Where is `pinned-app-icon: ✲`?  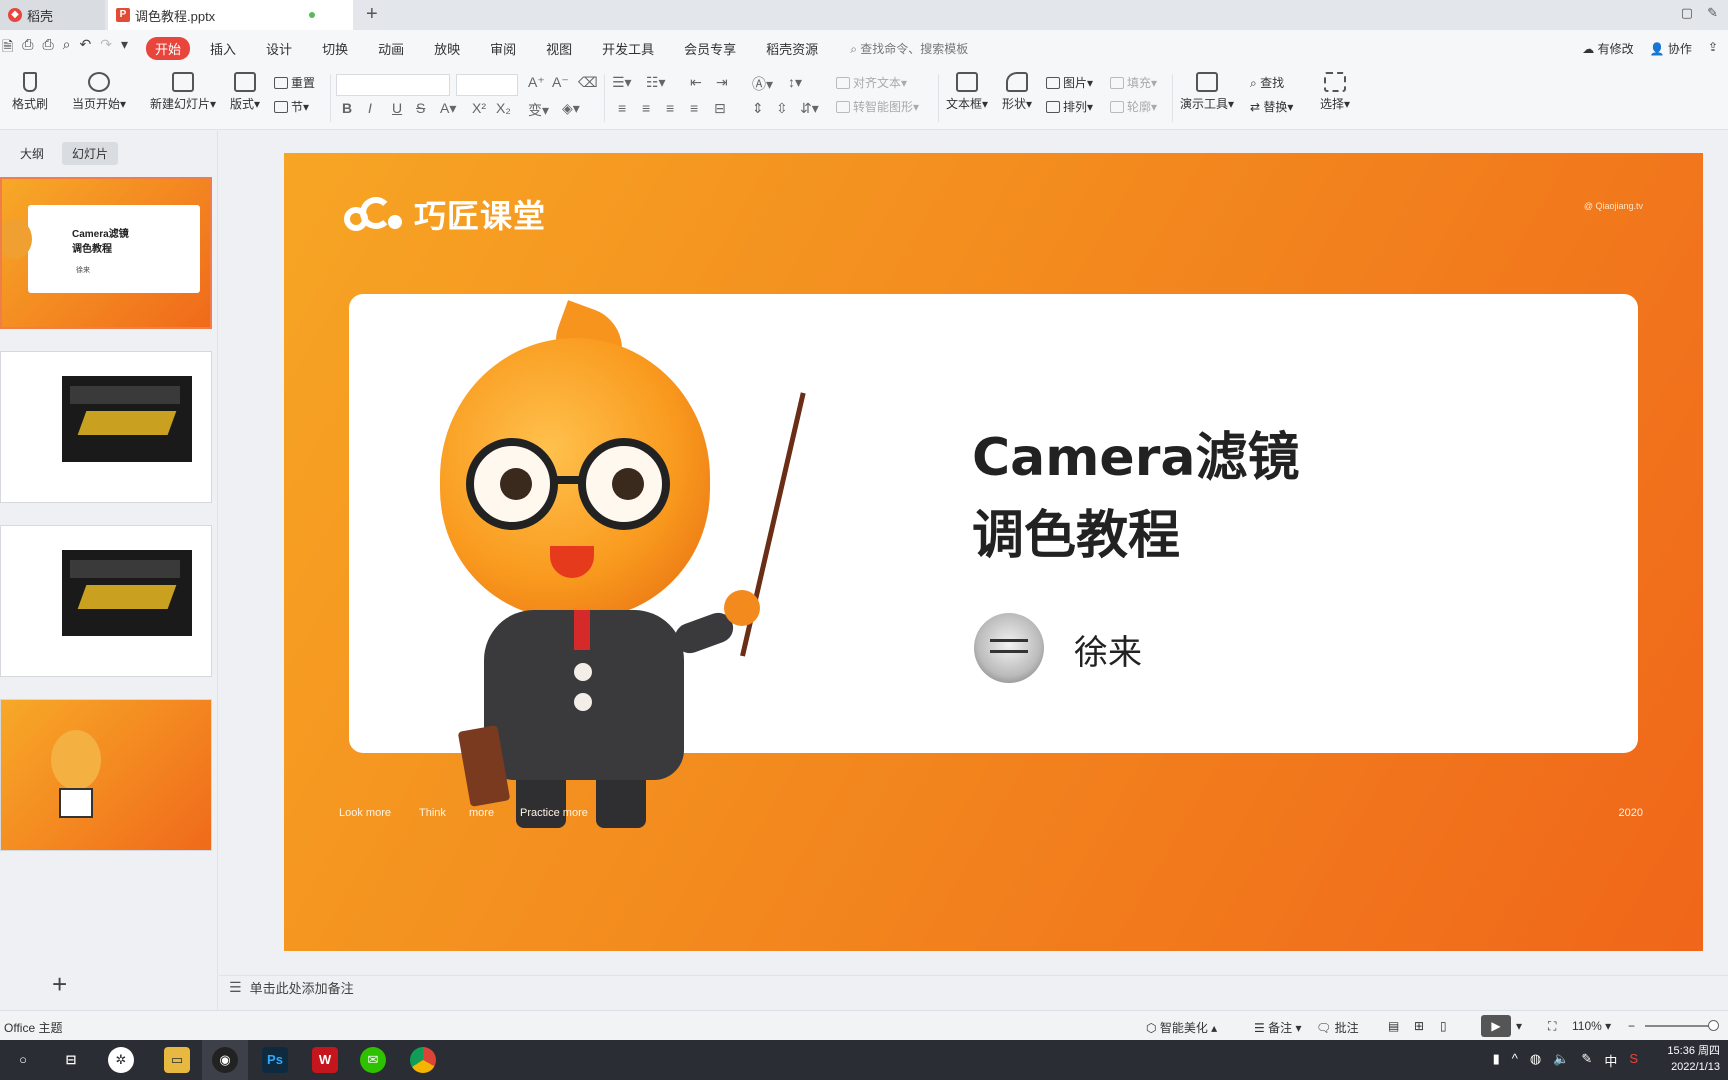
pinned-app-icon: ✲ is located at coordinates (121, 1060).